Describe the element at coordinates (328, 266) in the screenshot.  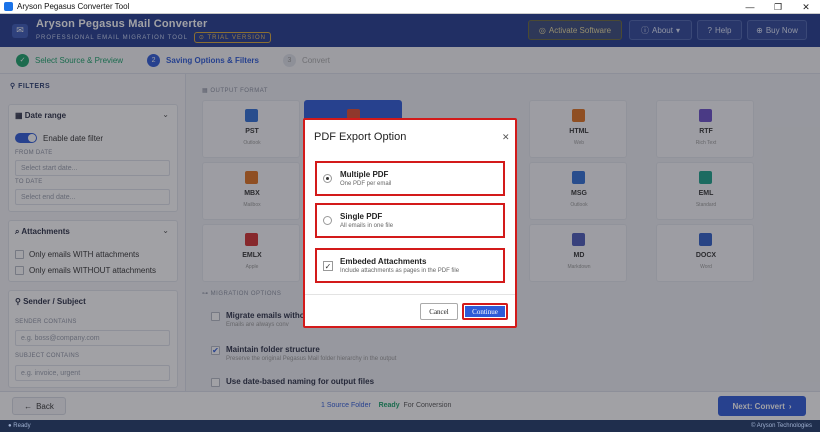
I see `embedded-attachments-checkbox: ✓` at that location.